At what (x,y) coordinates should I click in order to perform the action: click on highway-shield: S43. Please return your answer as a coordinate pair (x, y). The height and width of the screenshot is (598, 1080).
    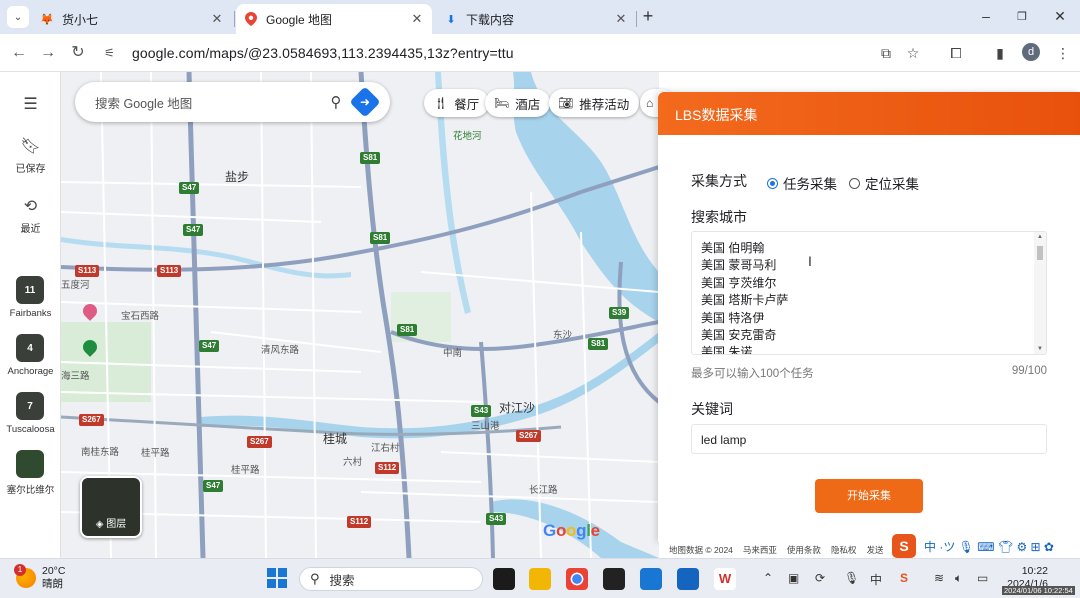
    Looking at the image, I should click on (481, 411).